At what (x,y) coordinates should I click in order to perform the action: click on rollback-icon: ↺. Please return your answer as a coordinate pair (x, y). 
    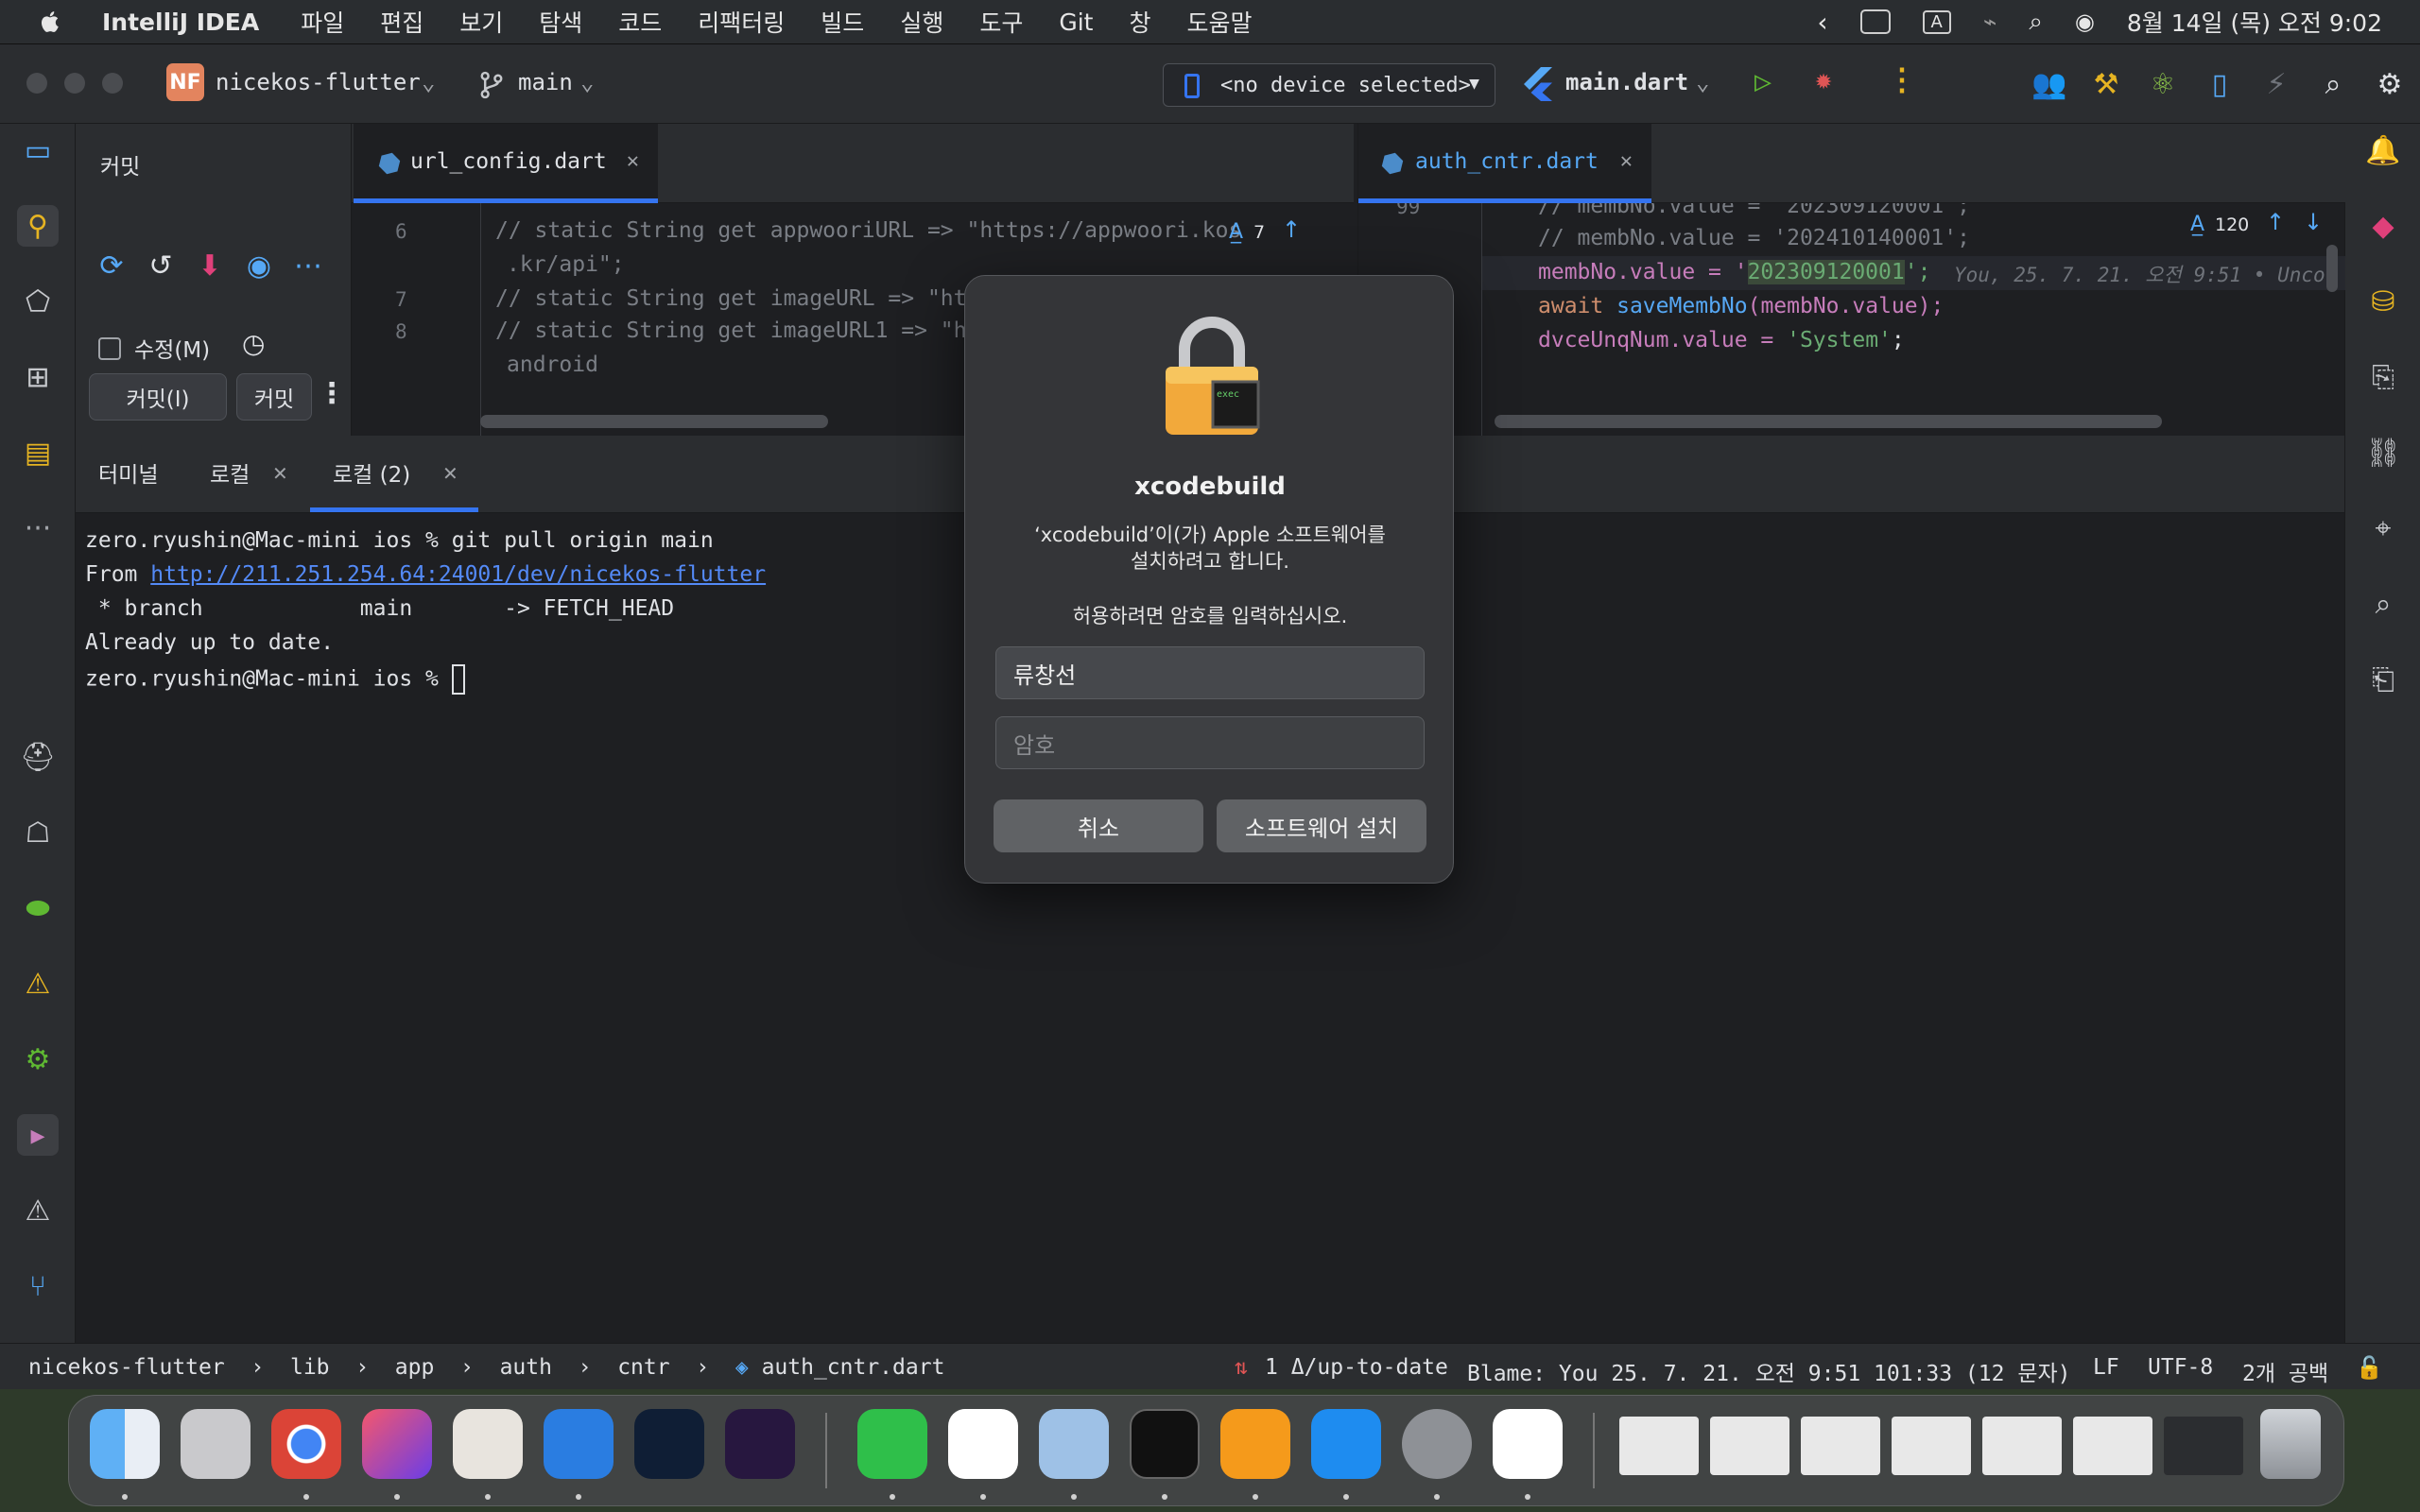
    Looking at the image, I should click on (161, 266).